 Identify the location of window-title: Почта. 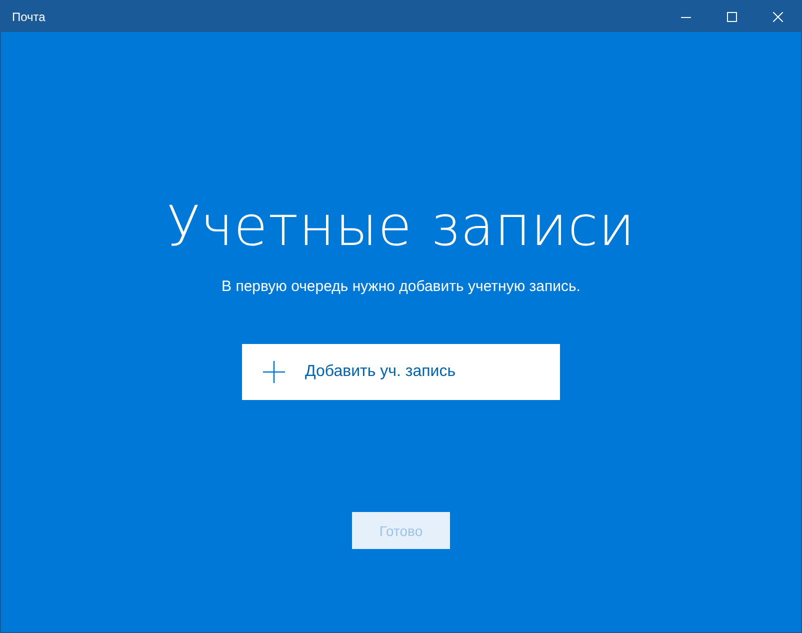
(29, 17).